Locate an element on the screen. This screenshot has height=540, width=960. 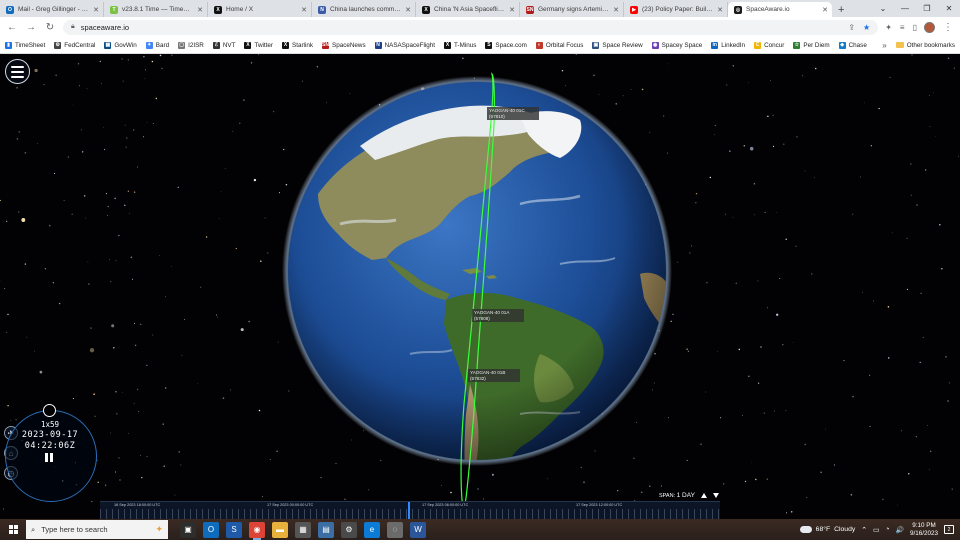
bookmark-item: C Concur is located at coordinates (769, 45).